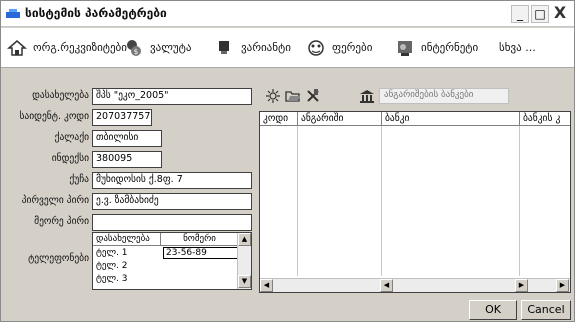  What do you see at coordinates (112, 279) in the screenshot?
I see `phone-name-cell: ტელ. 3` at bounding box center [112, 279].